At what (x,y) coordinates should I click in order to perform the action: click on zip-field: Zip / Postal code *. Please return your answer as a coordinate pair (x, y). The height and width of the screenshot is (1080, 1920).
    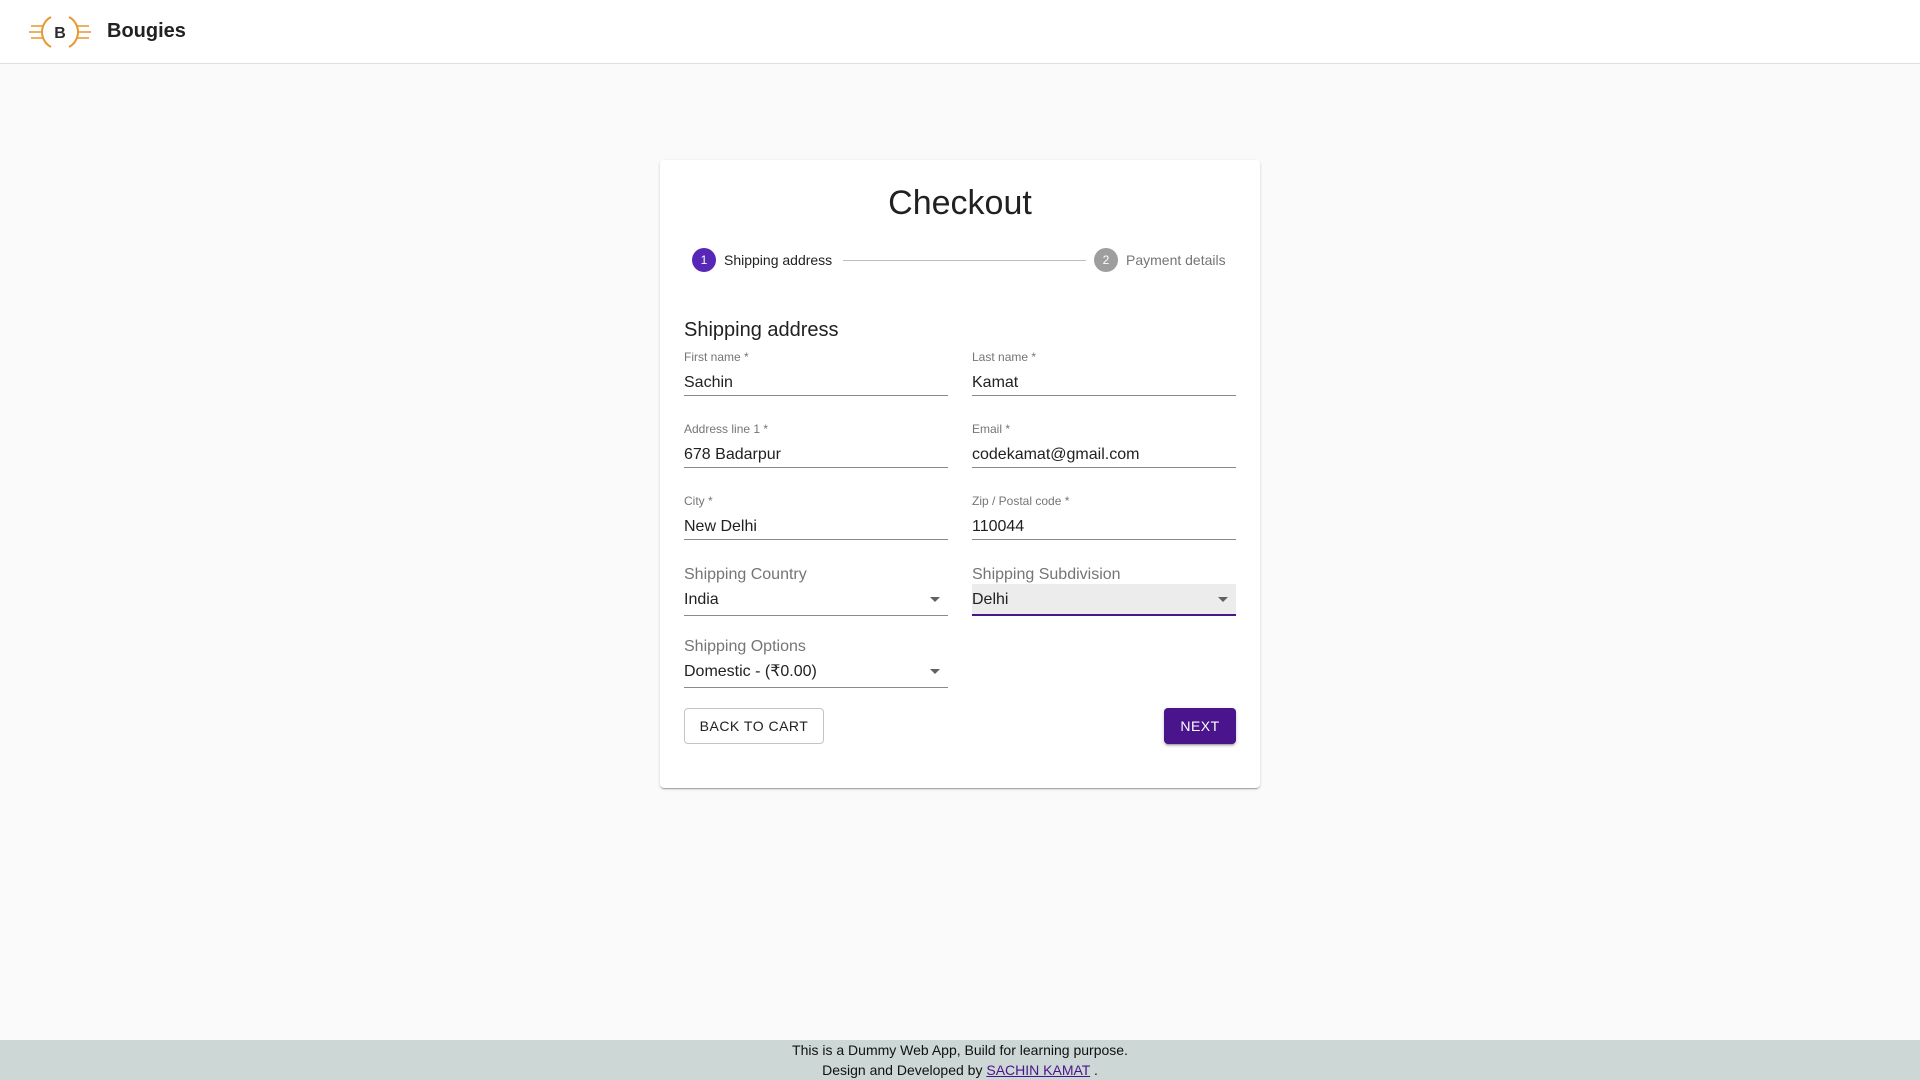
    Looking at the image, I should click on (1104, 520).